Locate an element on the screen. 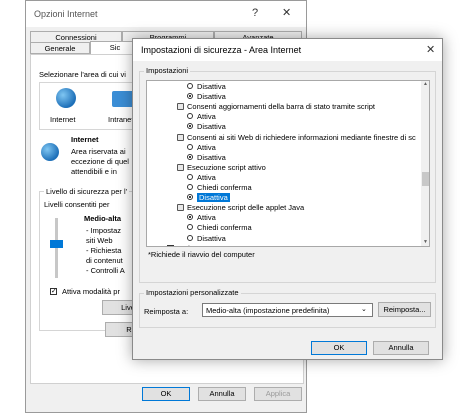  level-group-label: Livello di sicurezza per l' is located at coordinates (87, 191).